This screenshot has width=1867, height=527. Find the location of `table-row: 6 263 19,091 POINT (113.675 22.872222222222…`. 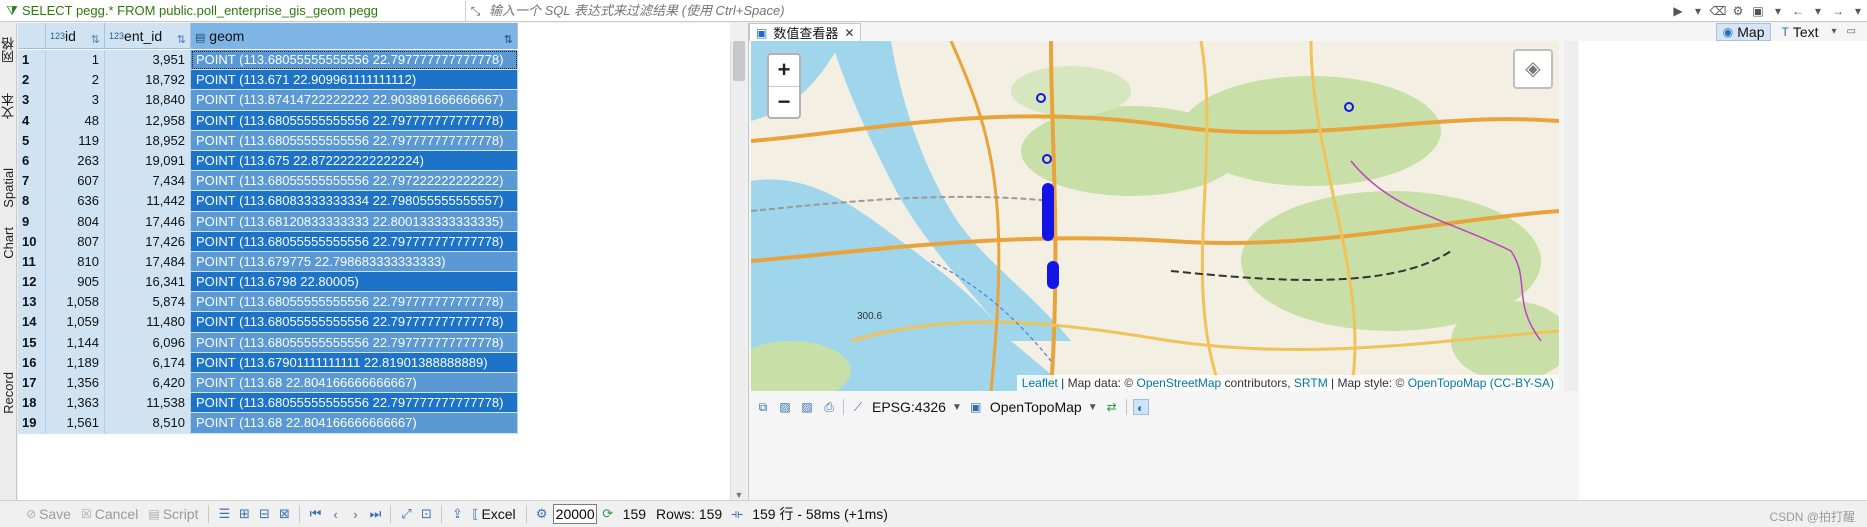

table-row: 6 263 19,091 POINT (113.675 22.872222222222… is located at coordinates (268, 161).